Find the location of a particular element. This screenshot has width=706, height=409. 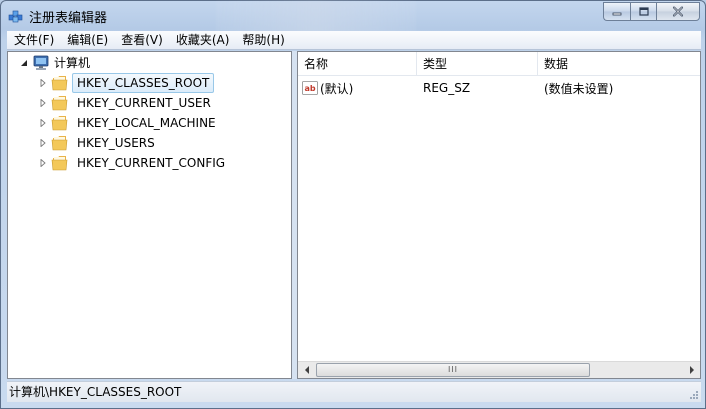

minimize-button is located at coordinates (616, 11).